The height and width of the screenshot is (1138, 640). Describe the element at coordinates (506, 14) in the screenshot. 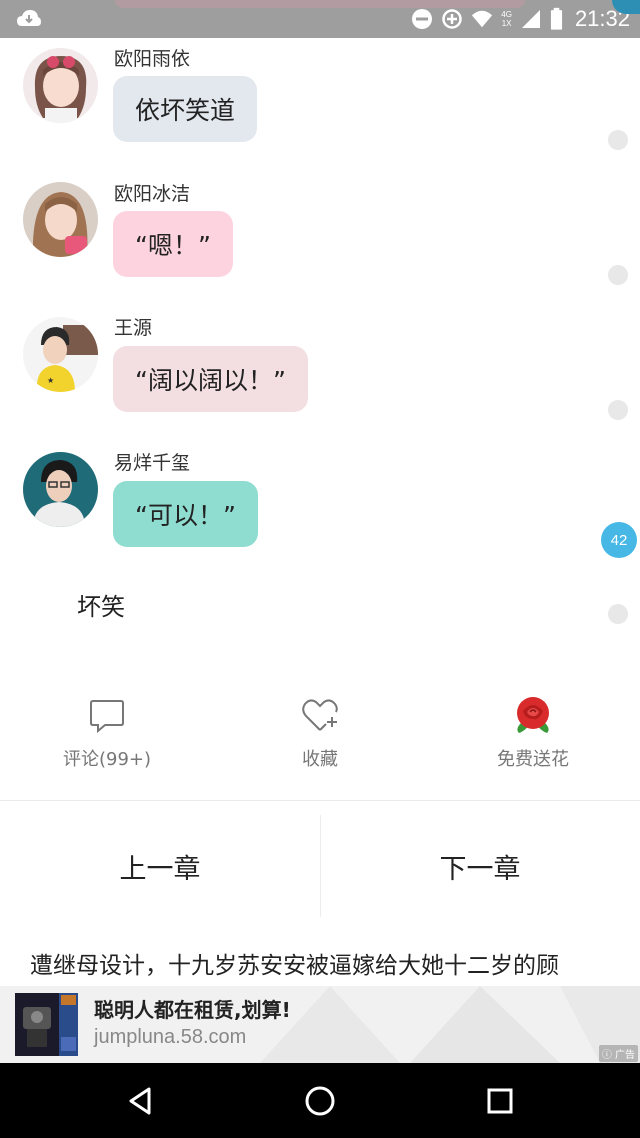

I see `network-4g-label: 4G` at that location.